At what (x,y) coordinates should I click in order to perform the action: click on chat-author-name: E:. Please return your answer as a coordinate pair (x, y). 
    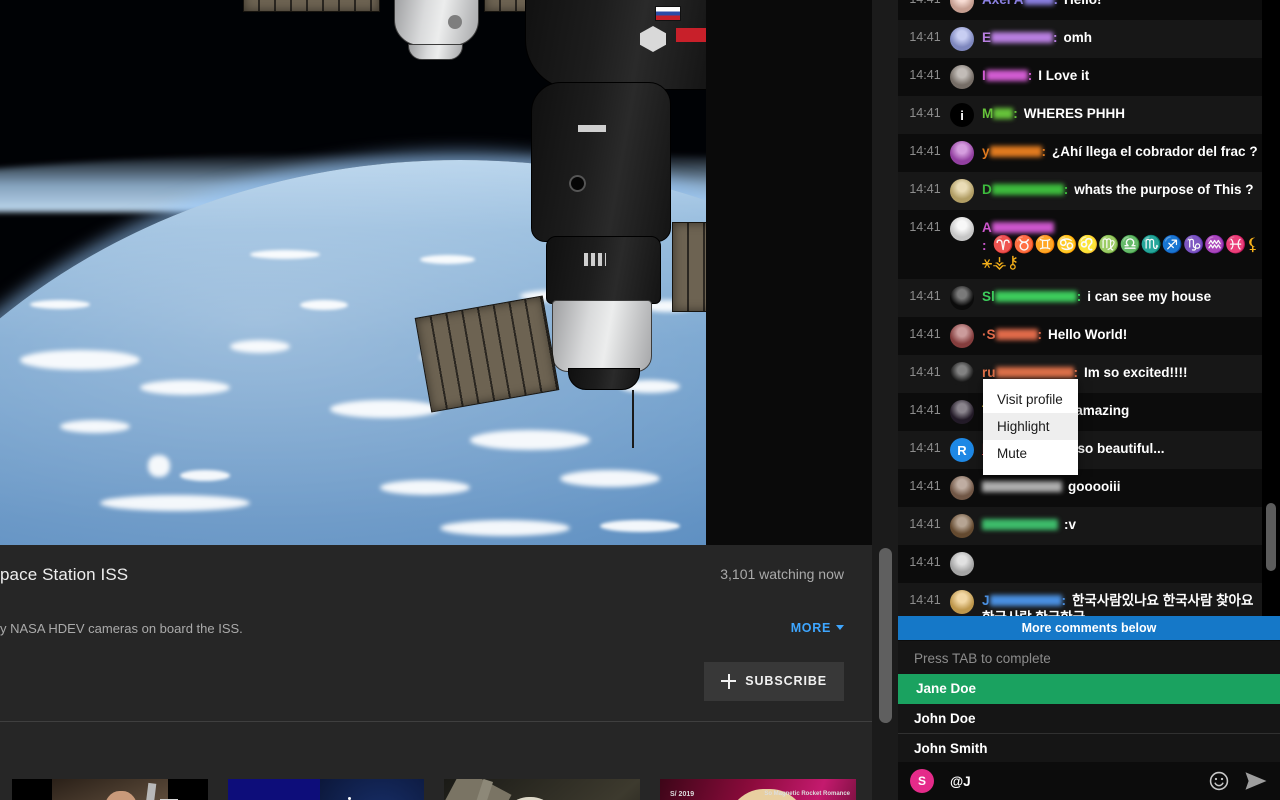
    Looking at the image, I should click on (1020, 37).